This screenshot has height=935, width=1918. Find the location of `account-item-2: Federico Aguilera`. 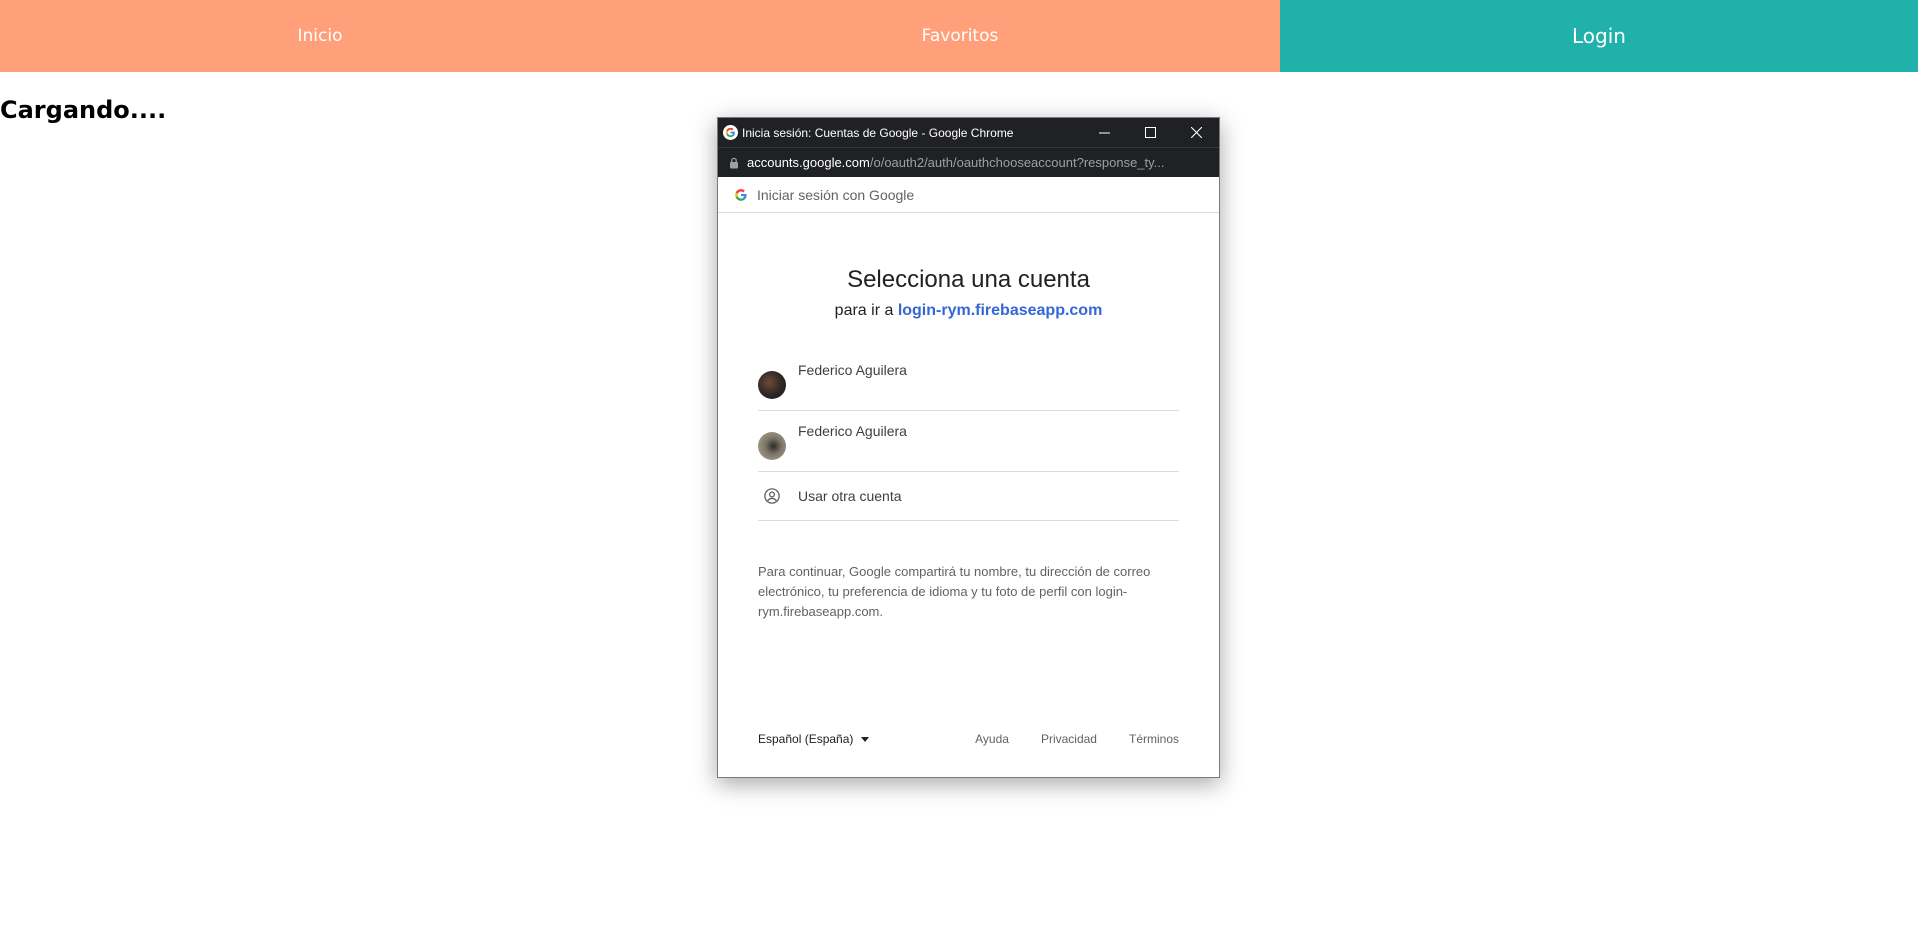

account-item-2: Federico Aguilera is located at coordinates (968, 441).